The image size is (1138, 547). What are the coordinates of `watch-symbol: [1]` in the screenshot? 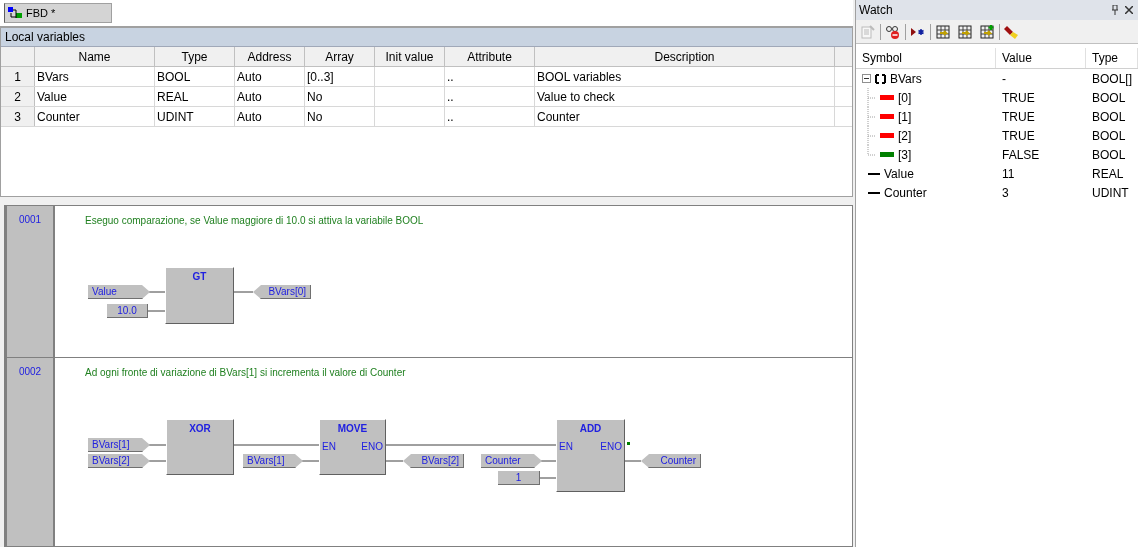 It's located at (905, 117).